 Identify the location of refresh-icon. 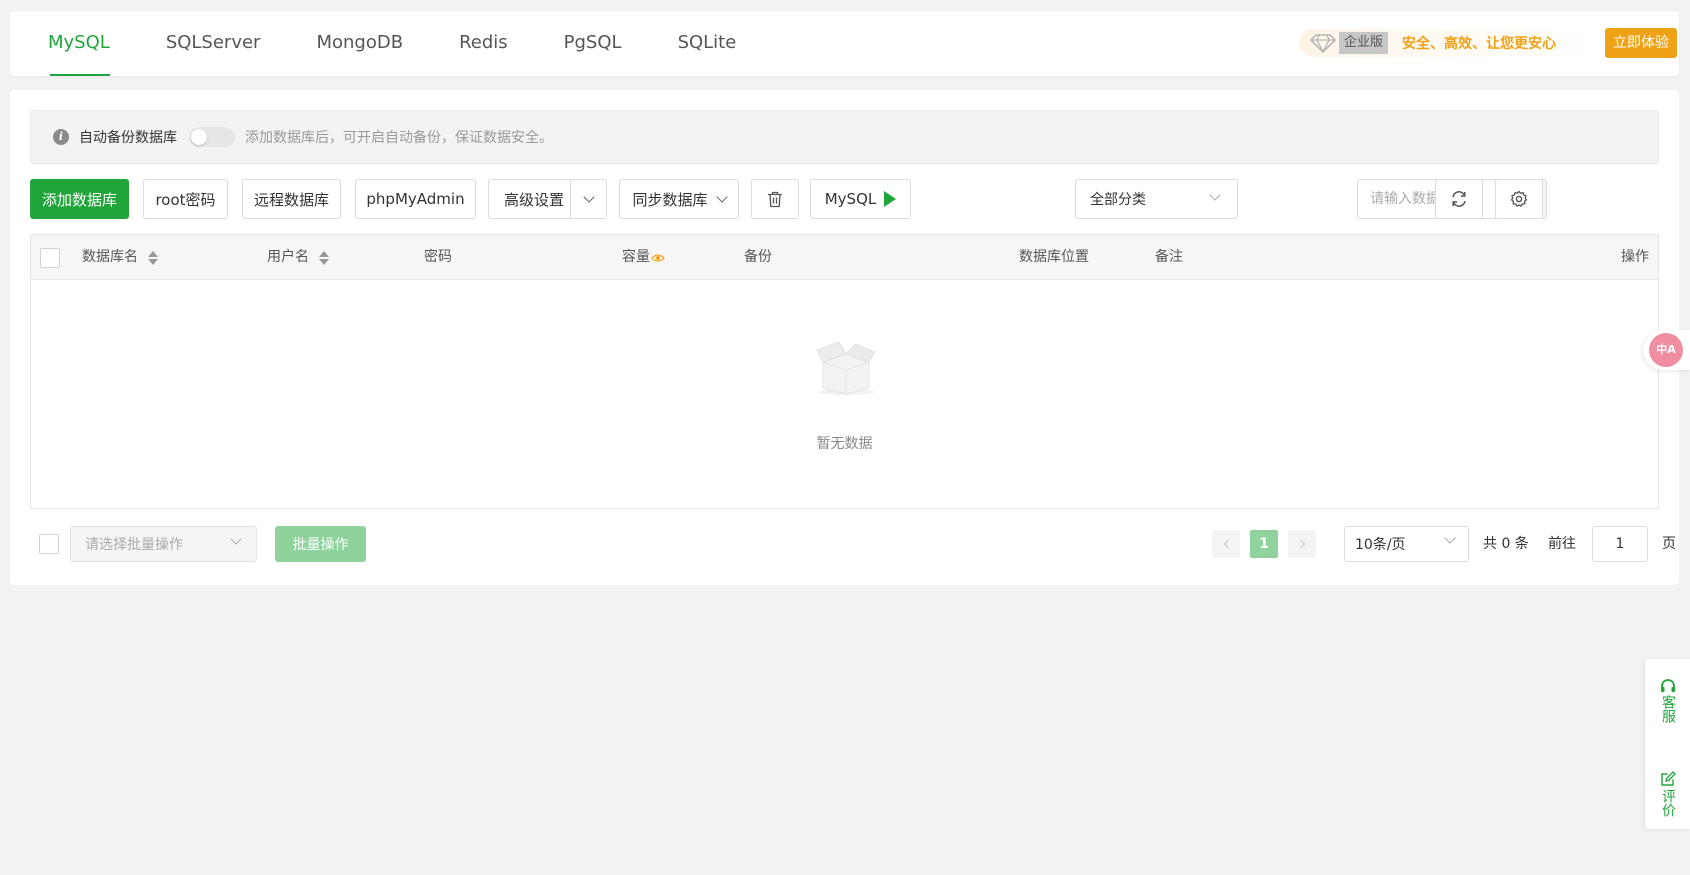
(1459, 199).